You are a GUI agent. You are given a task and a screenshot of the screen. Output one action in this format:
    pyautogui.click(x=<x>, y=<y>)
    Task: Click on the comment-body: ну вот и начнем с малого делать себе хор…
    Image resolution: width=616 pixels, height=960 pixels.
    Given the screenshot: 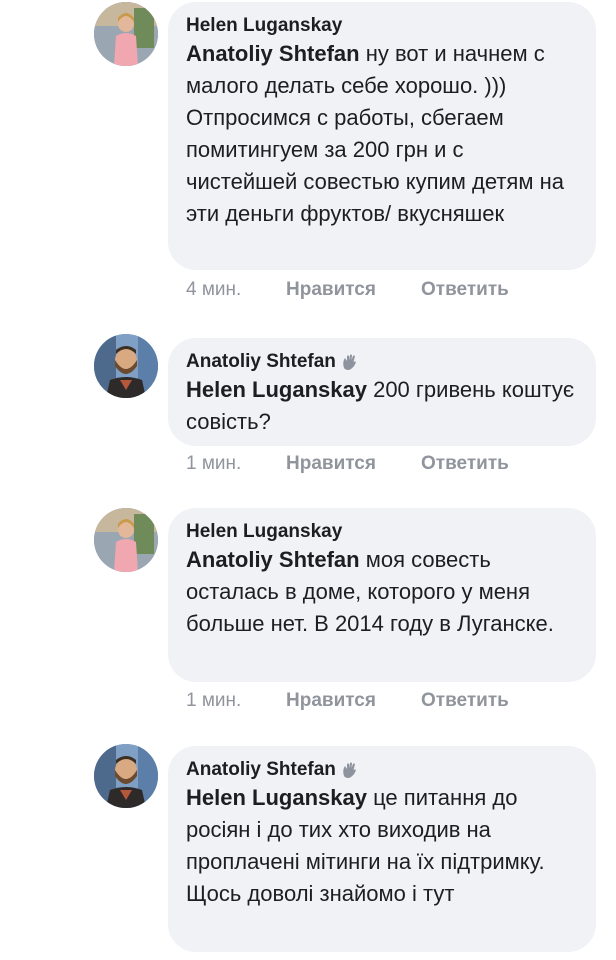 What is the action you would take?
    pyautogui.click(x=375, y=133)
    